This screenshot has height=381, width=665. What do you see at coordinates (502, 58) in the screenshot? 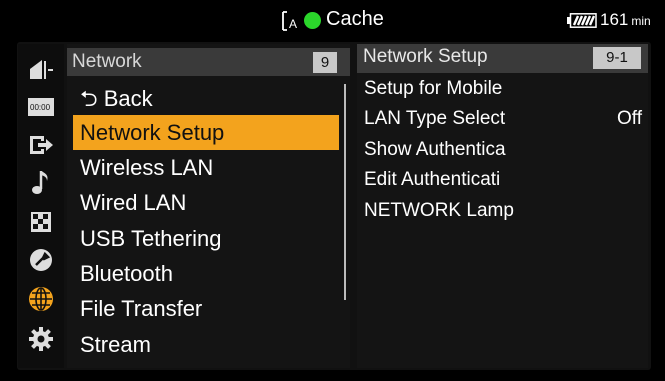
I see `detail-header: Network Setup 9-1` at bounding box center [502, 58].